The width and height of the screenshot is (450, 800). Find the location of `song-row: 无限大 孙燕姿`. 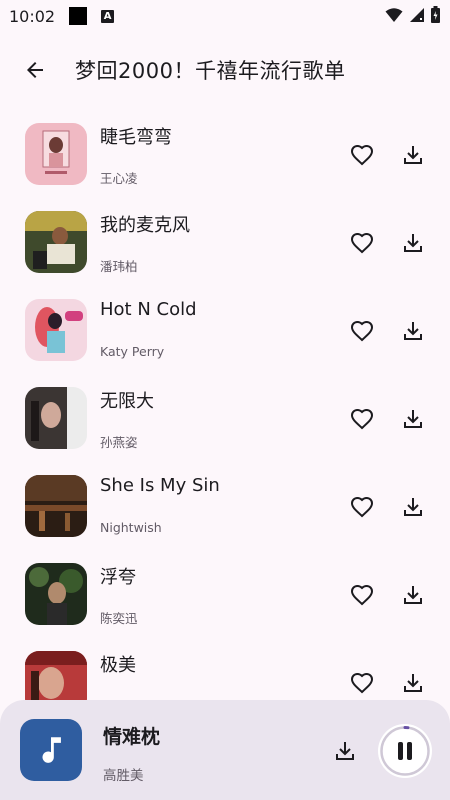

song-row: 无限大 孙燕姿 is located at coordinates (225, 418).